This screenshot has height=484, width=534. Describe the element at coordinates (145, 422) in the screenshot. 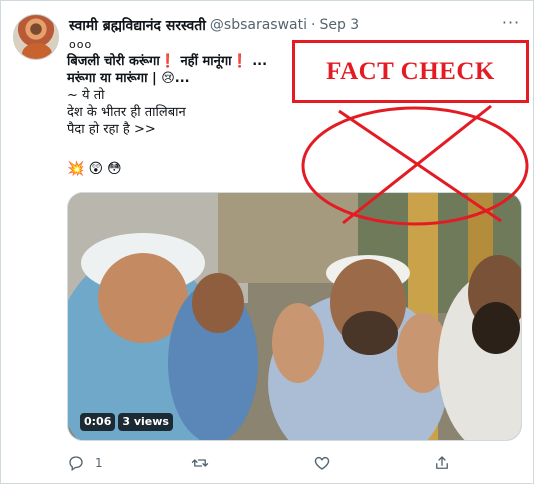

I see `video-views: 3 views` at that location.